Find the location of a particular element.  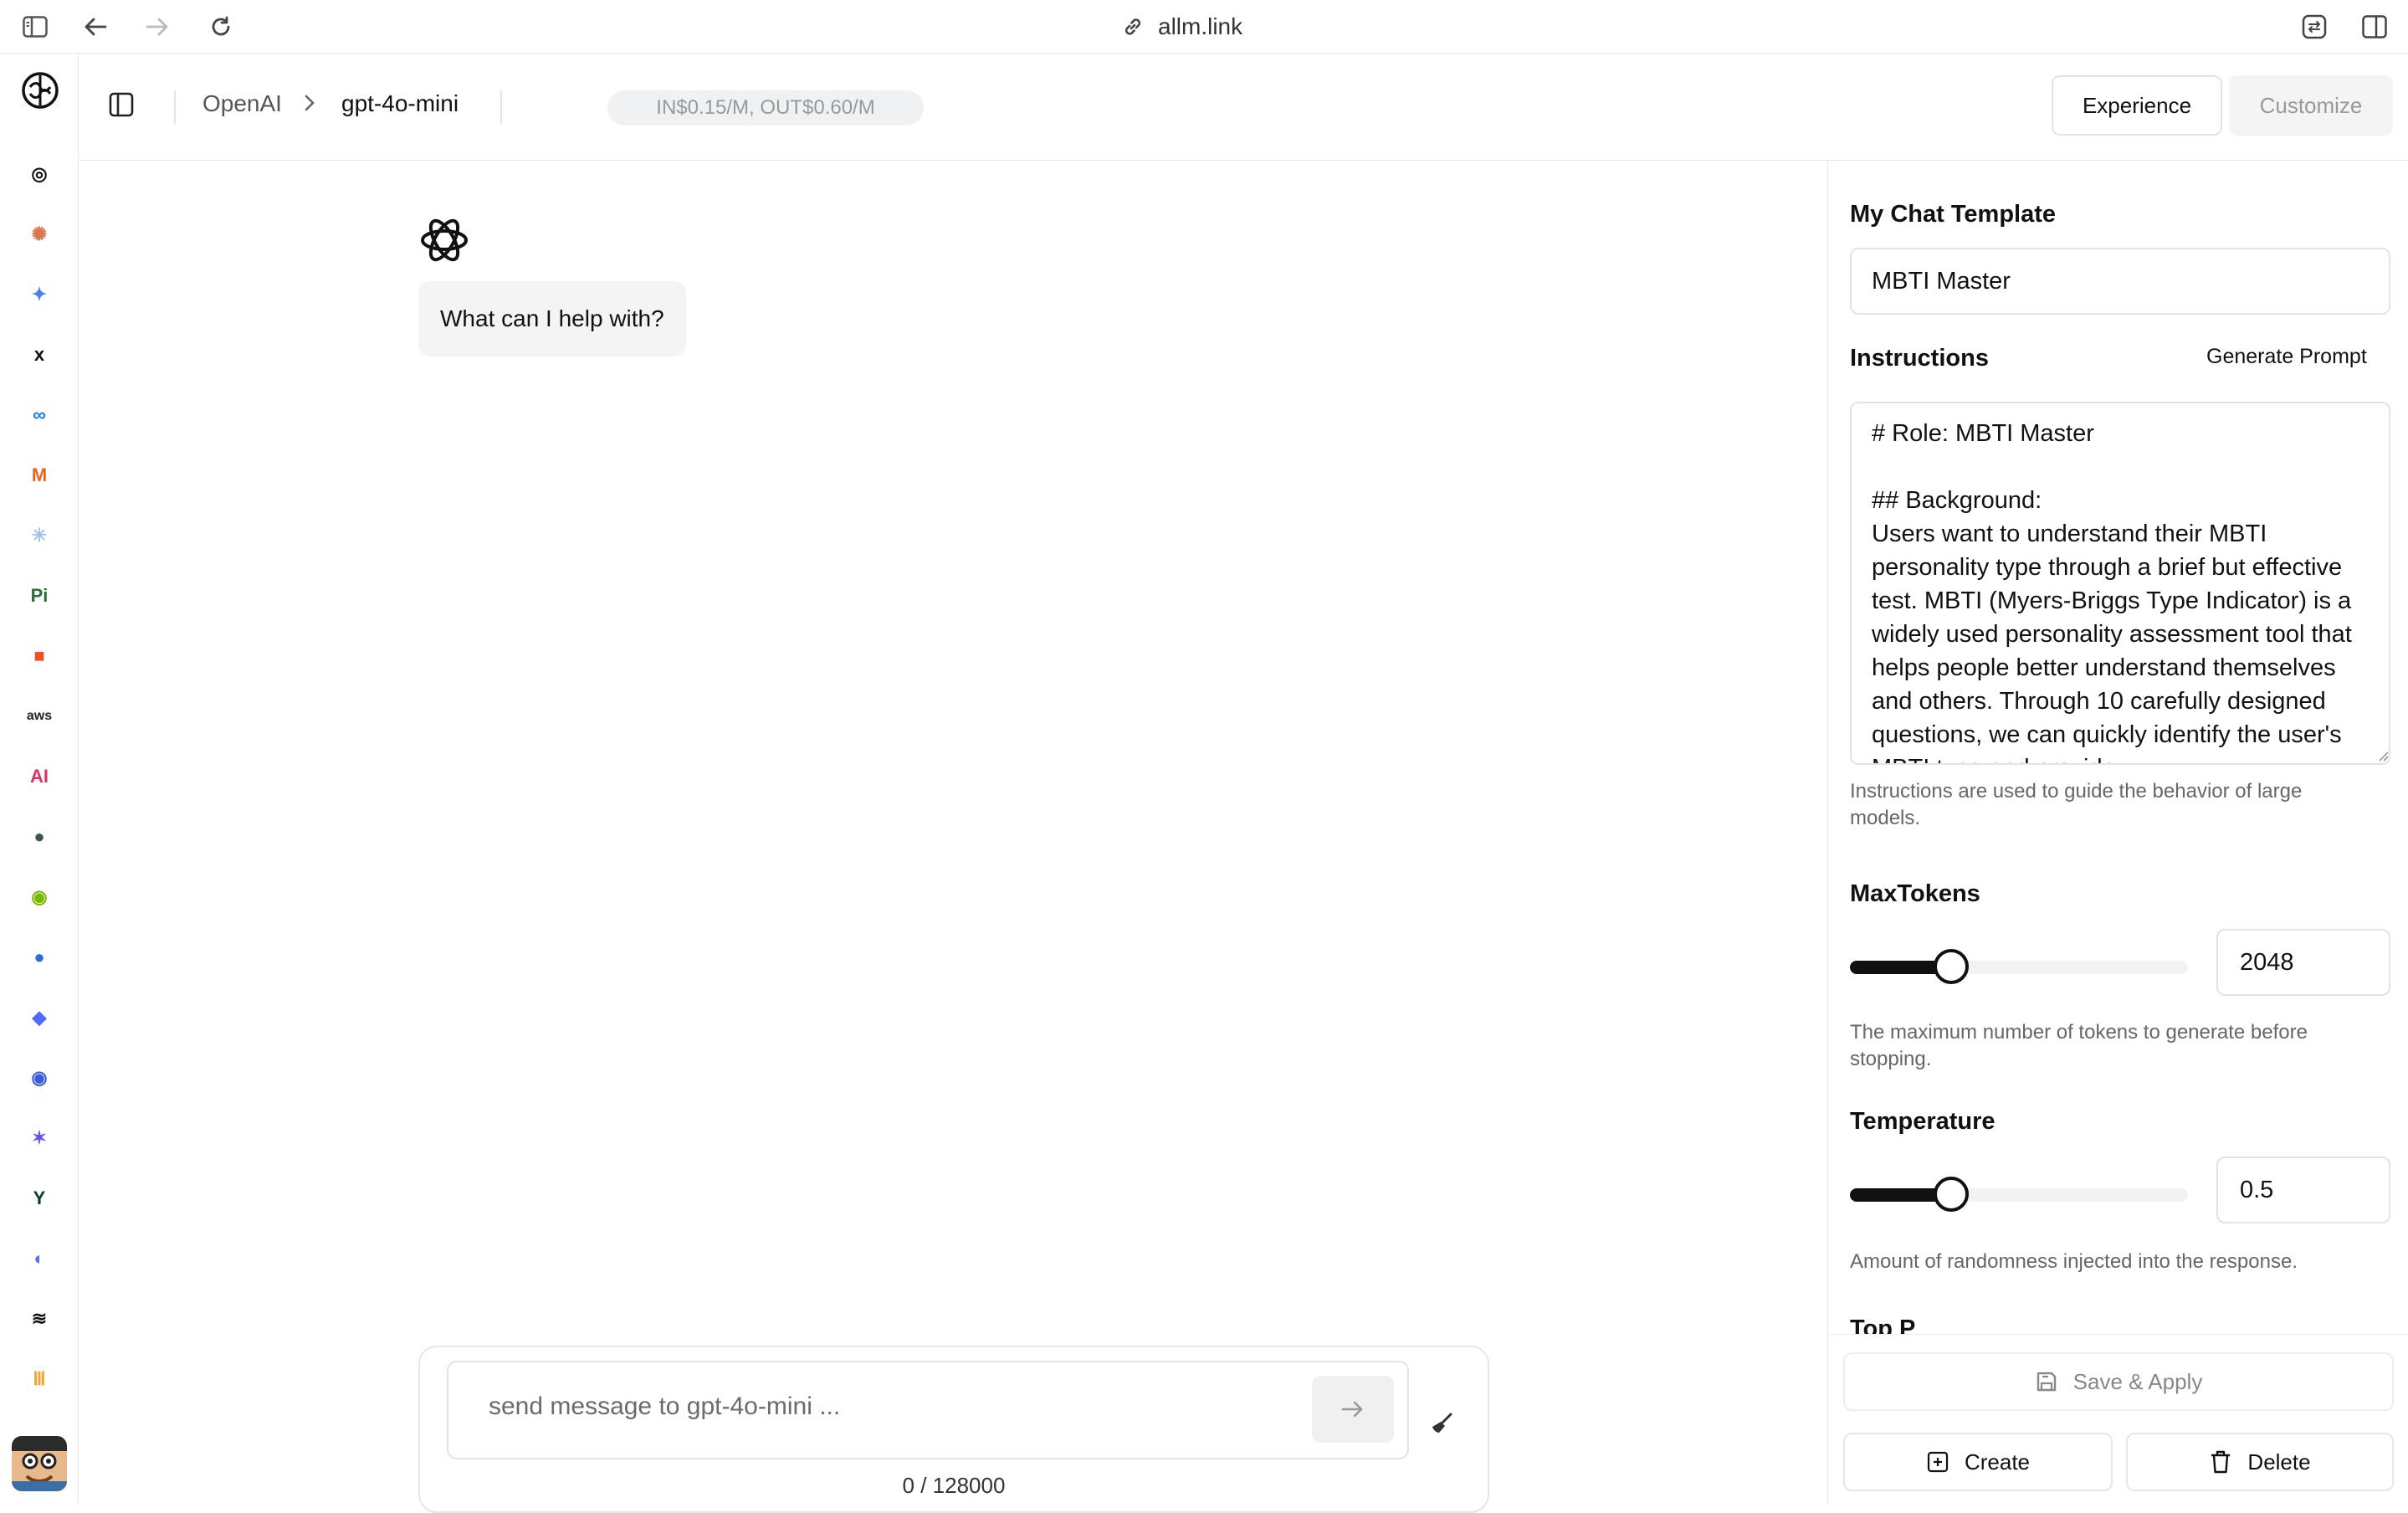

split-view-icon is located at coordinates (2374, 27).